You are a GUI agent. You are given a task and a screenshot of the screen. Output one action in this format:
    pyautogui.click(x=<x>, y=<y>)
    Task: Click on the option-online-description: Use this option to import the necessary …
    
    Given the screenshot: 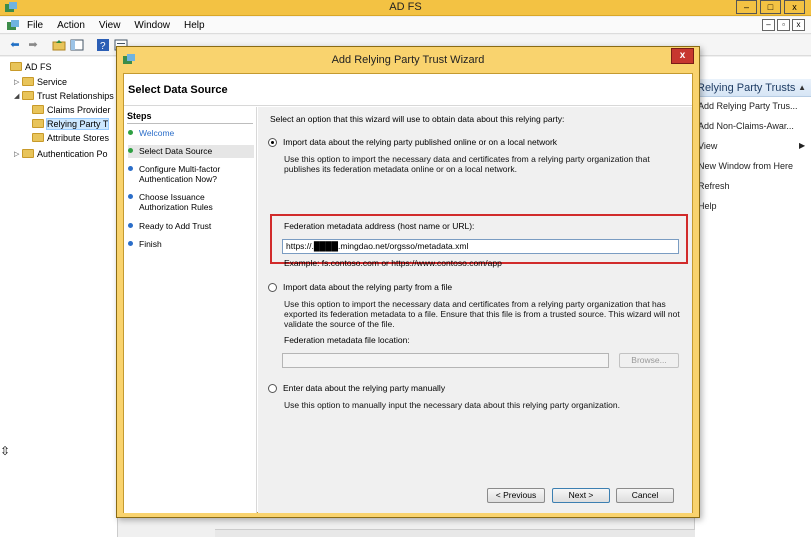 What is the action you would take?
    pyautogui.click(x=467, y=164)
    